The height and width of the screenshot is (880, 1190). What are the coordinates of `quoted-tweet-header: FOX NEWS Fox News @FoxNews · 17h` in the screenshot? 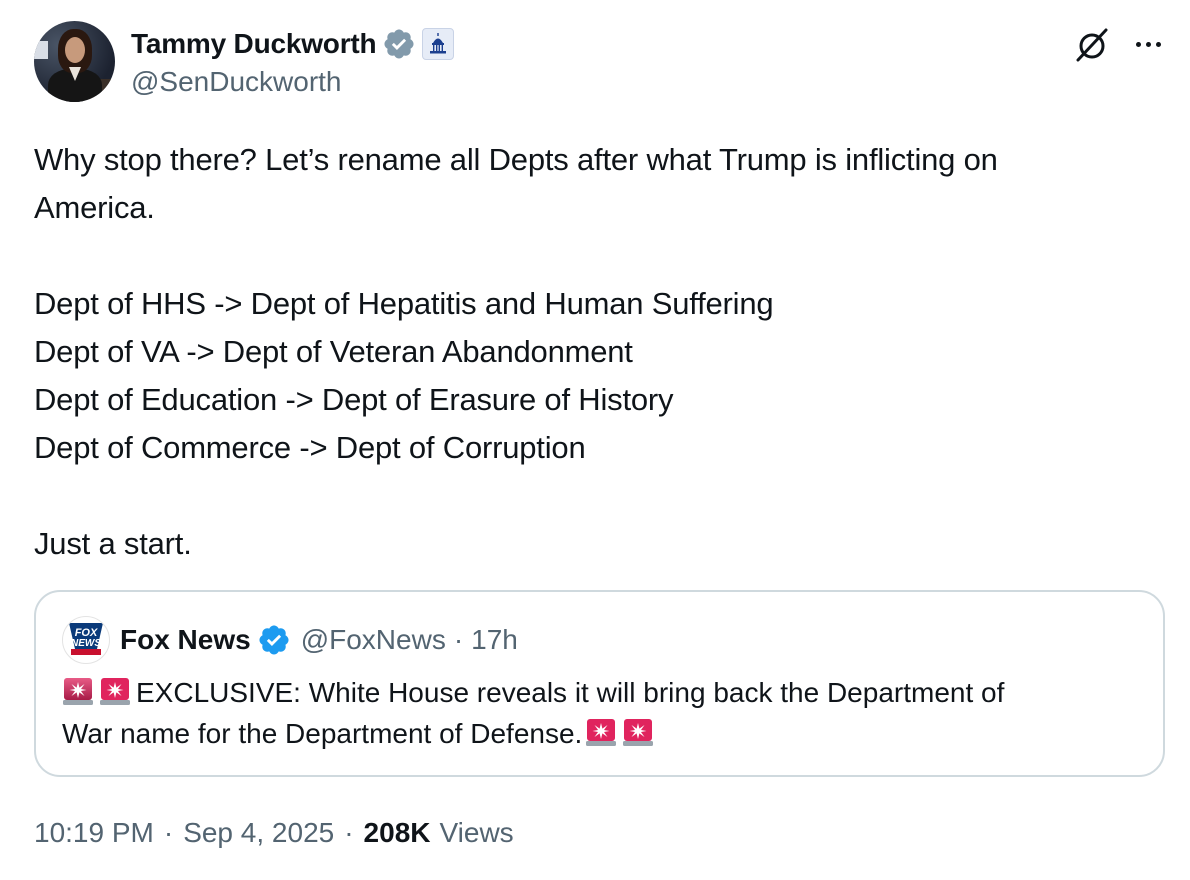 It's located at (290, 640).